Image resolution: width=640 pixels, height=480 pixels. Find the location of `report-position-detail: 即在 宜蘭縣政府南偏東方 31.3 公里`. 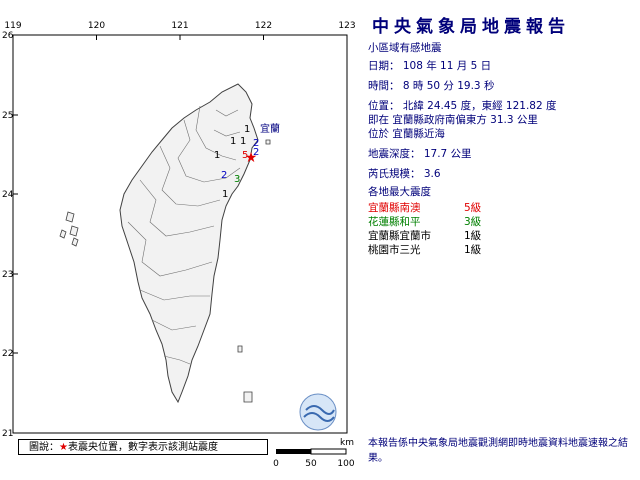

report-position-detail: 即在 宜蘭縣政府南偏東方 31.3 公里 is located at coordinates (453, 120).